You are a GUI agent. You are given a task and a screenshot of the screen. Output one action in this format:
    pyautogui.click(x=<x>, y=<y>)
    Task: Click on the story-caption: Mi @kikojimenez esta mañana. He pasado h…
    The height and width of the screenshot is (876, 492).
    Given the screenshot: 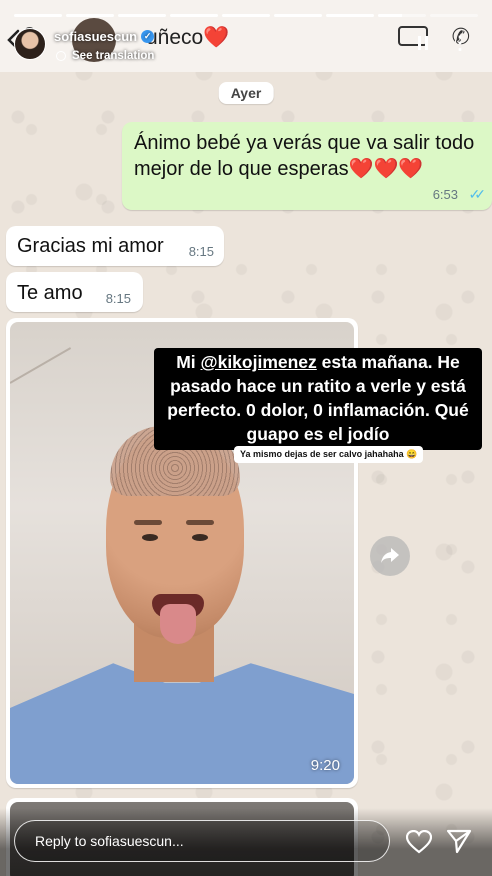 What is the action you would take?
    pyautogui.click(x=318, y=399)
    